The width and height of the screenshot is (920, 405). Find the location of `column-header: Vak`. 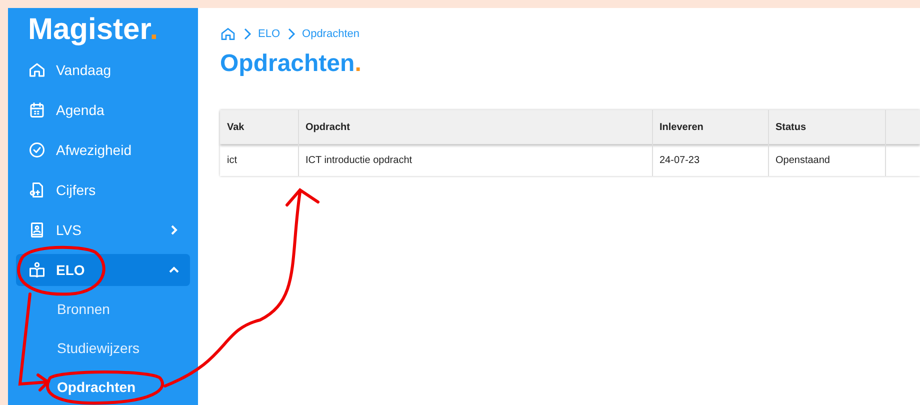

column-header: Vak is located at coordinates (259, 127).